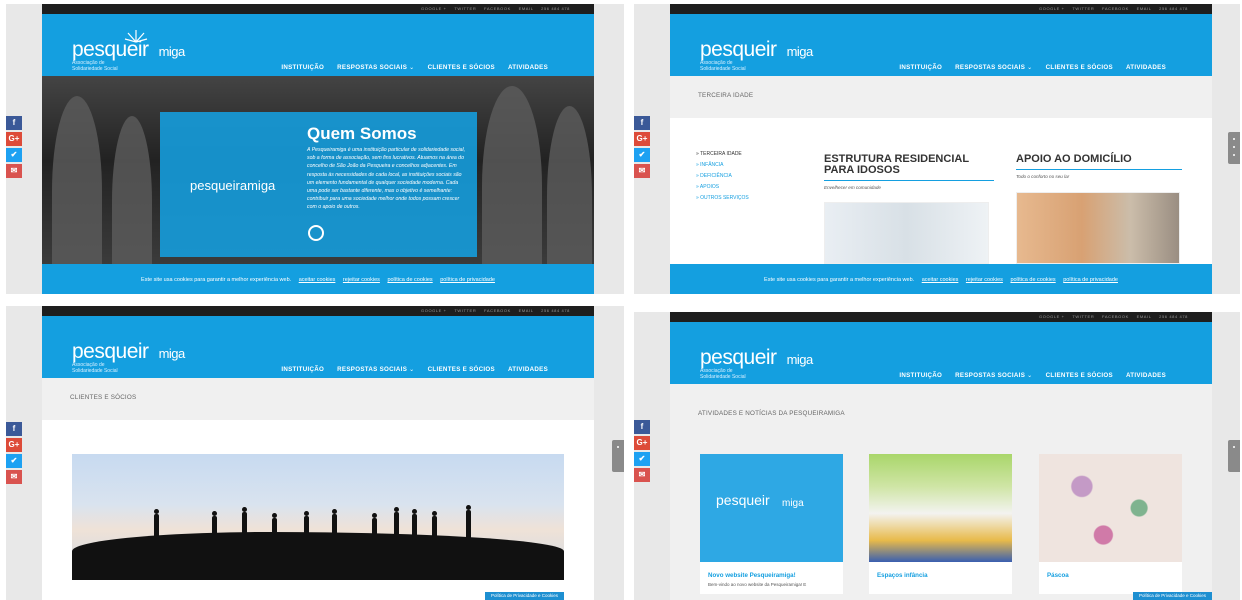 The height and width of the screenshot is (600, 1242). I want to click on sidebar-item-terceira-idade: TERCEIRA IDADE, so click(751, 154).